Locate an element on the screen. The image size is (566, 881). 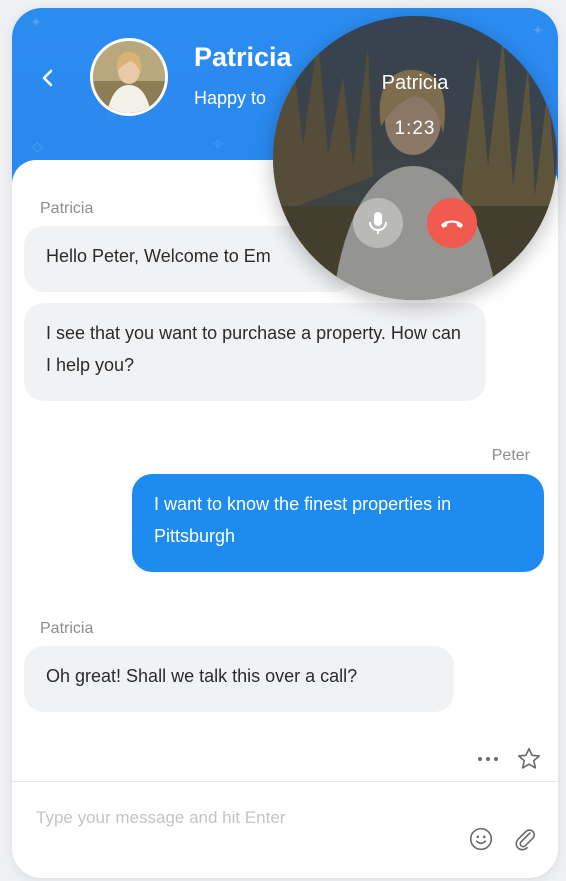
star-button is located at coordinates (529, 759).